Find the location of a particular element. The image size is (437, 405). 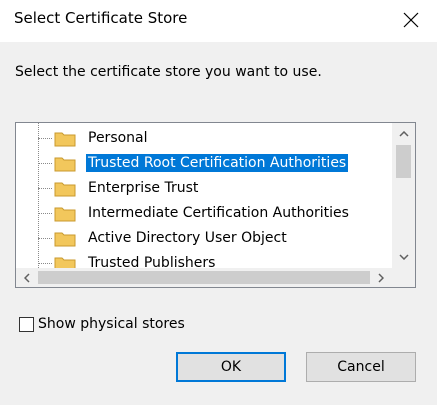

chevron-left-icon is located at coordinates (27, 277).